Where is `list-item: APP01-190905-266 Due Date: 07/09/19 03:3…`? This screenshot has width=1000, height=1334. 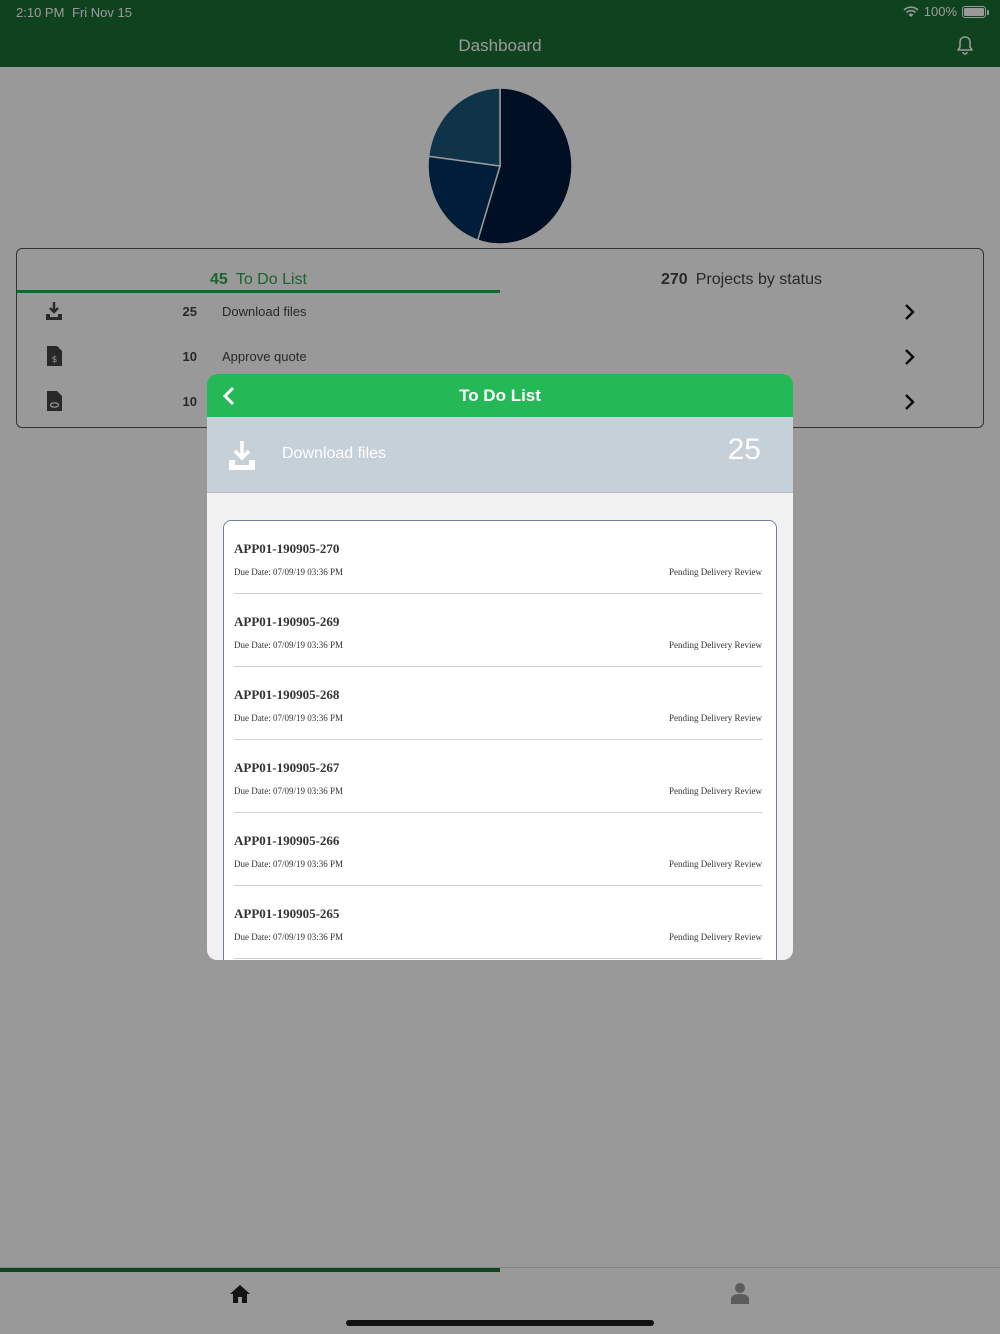 list-item: APP01-190905-266 Due Date: 07/09/19 03:3… is located at coordinates (498, 849).